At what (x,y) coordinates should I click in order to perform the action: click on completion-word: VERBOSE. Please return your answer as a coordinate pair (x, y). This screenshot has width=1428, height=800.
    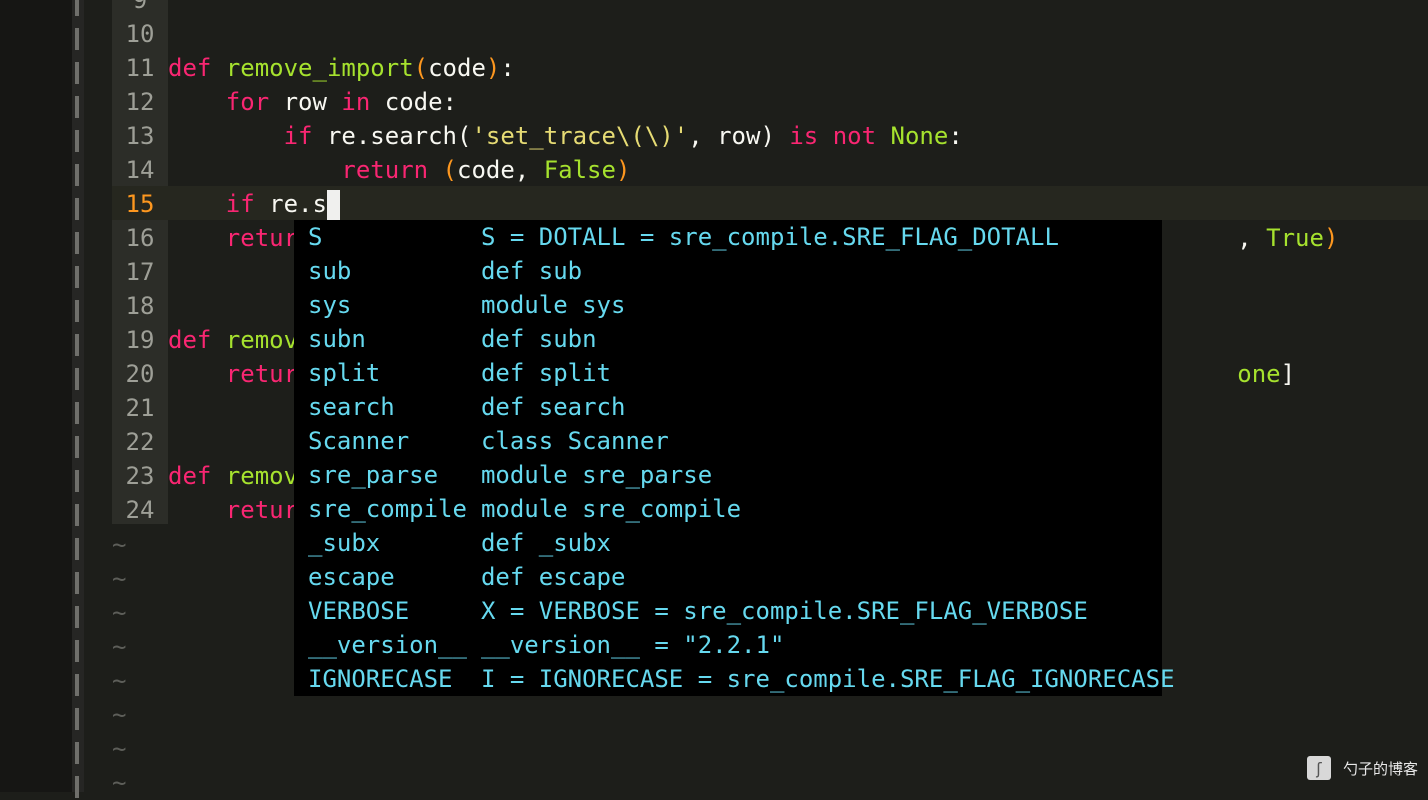
    Looking at the image, I should click on (387, 611).